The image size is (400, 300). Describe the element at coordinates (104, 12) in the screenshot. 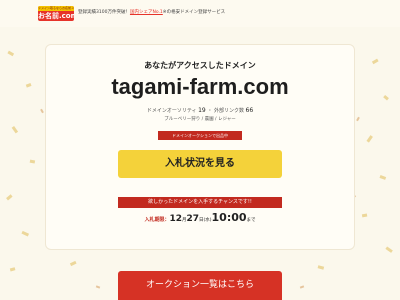

I see `tagline-prefix: 登録実績3100万件突破！` at that location.